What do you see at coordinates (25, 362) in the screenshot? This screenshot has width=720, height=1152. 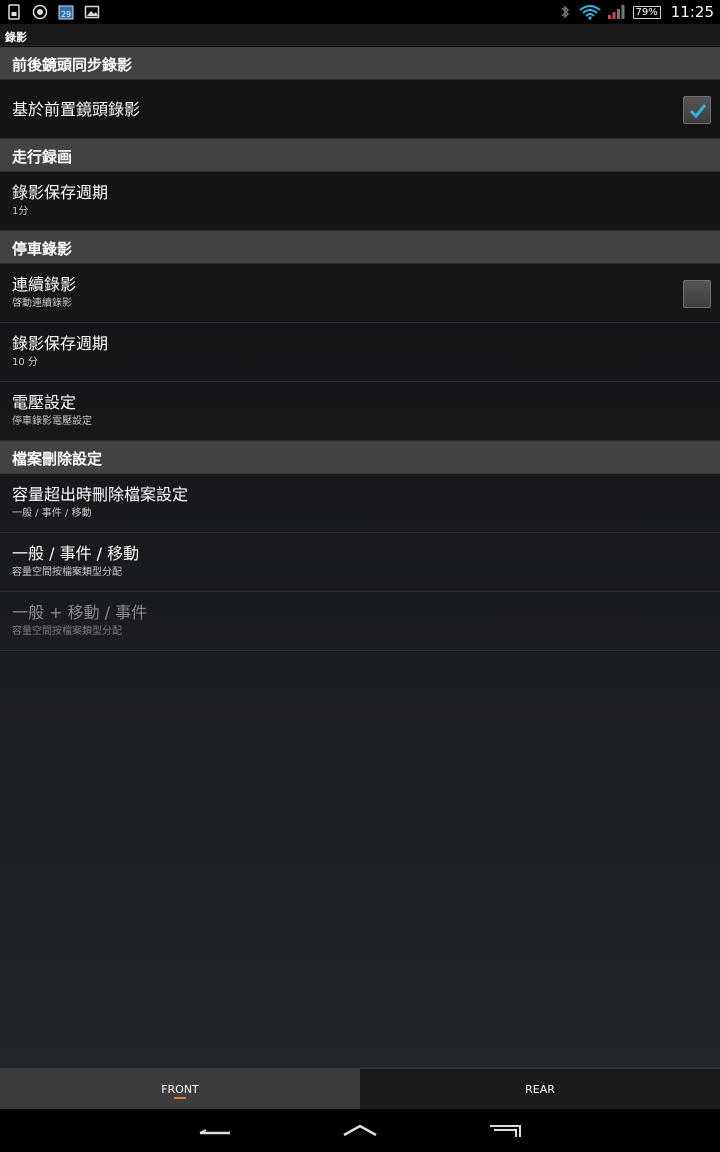 I see `pref-summary: 10 分` at bounding box center [25, 362].